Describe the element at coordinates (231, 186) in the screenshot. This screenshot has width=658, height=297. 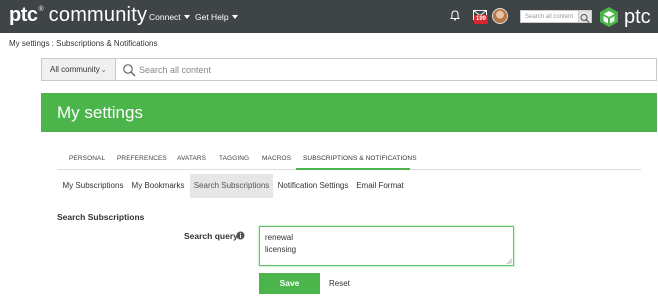
I see `tab-search-subscriptions: Search Subscriptions` at that location.